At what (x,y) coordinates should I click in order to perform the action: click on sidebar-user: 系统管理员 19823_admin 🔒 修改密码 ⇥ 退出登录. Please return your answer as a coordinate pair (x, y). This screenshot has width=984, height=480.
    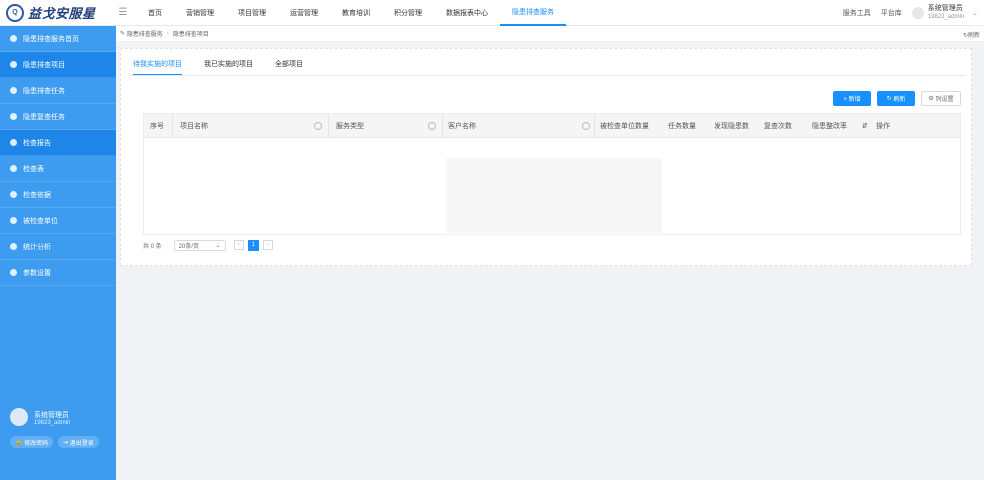
    Looking at the image, I should click on (58, 431).